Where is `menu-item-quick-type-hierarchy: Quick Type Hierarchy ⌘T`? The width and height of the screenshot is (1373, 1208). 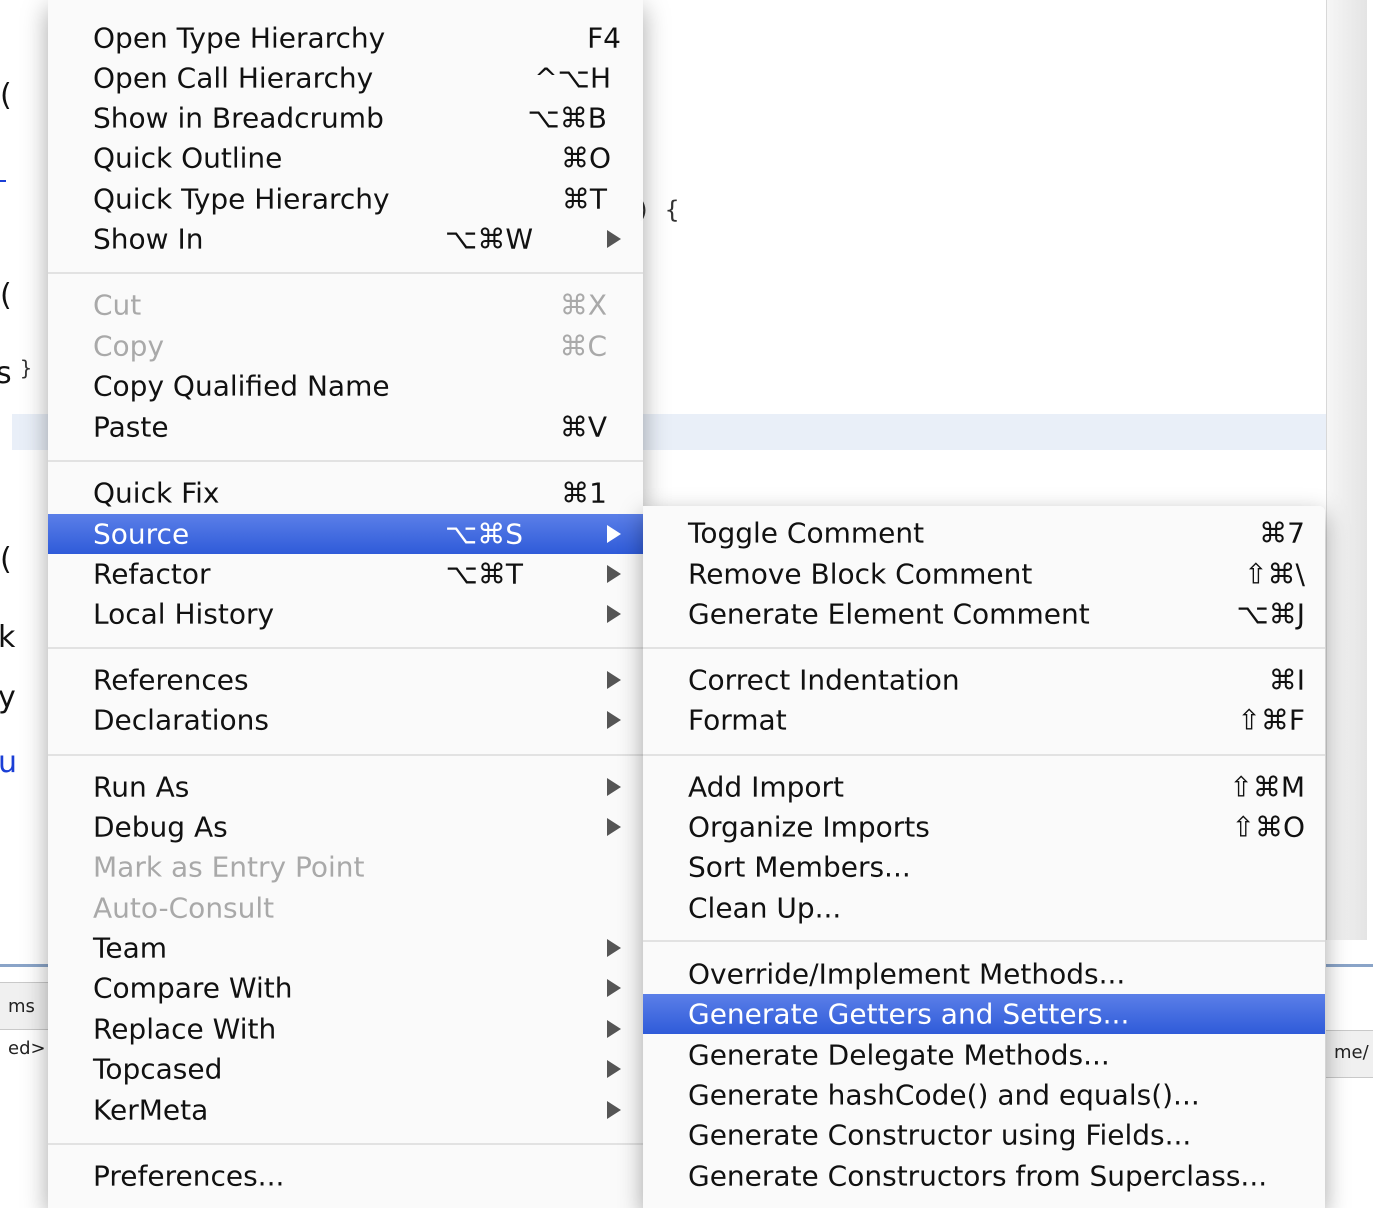
menu-item-quick-type-hierarchy: Quick Type Hierarchy ⌘T is located at coordinates (345, 199).